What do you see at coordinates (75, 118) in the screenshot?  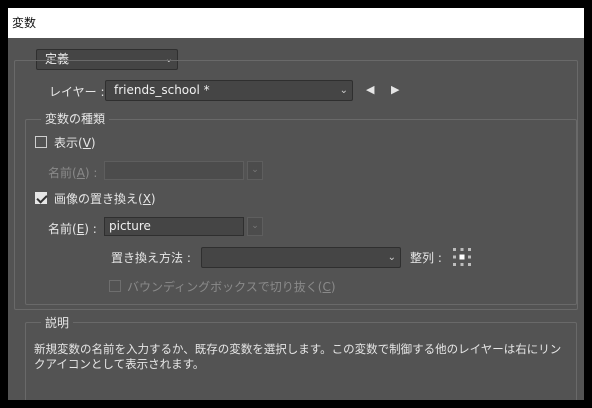 I see `variable-types-legend: 変数の種類` at bounding box center [75, 118].